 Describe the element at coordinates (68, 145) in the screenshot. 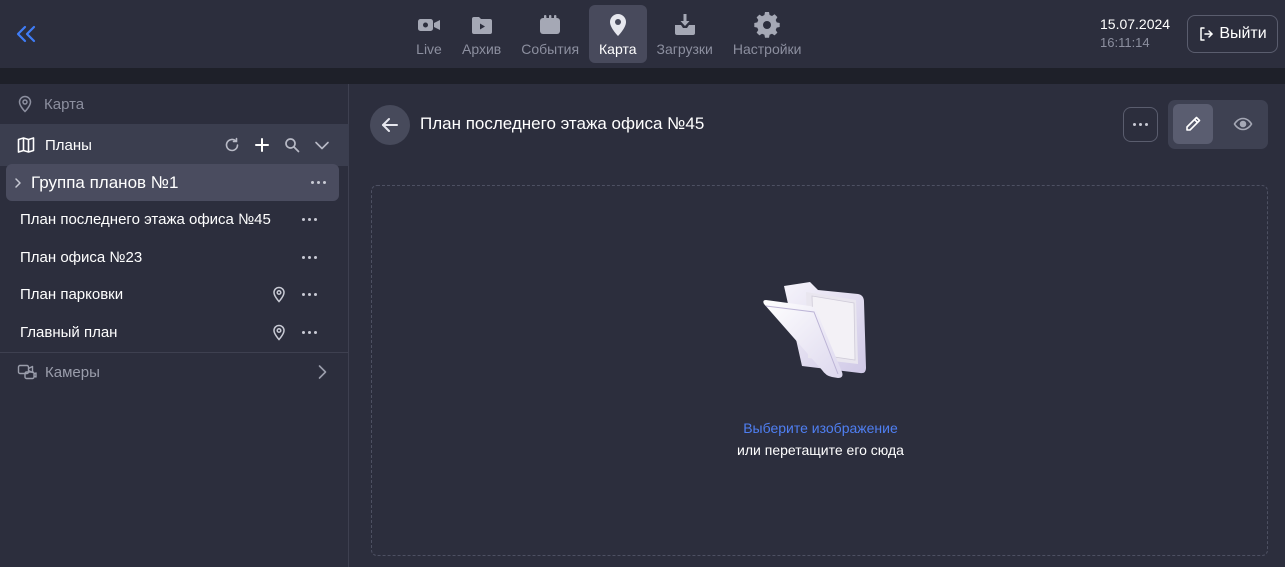

I see `sidebar-section-label: Планы` at that location.